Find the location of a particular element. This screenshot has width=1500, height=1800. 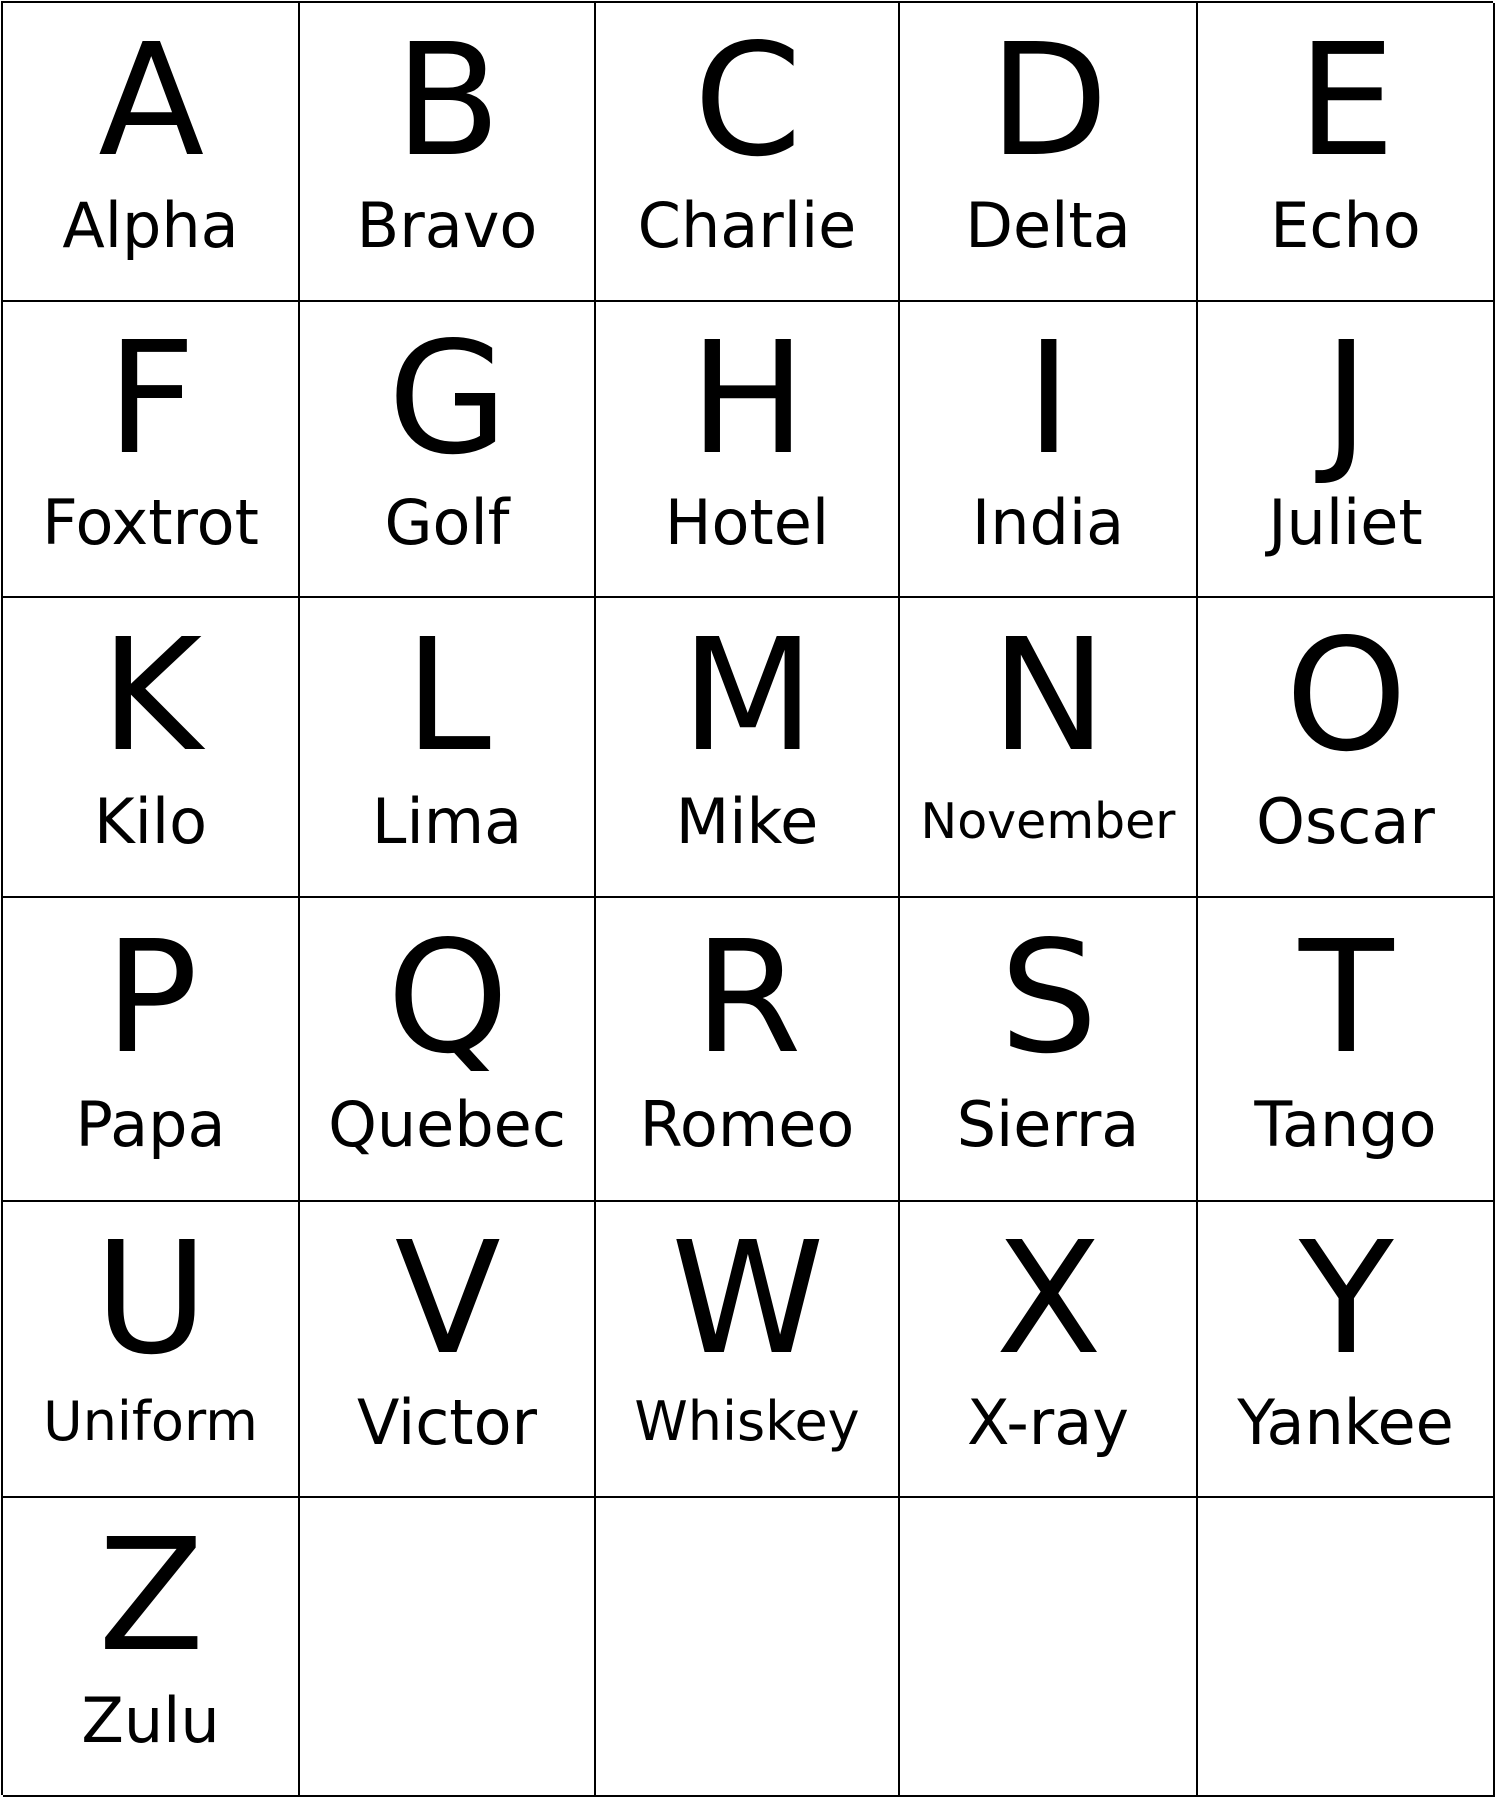

flashcard-cell: K Kilo is located at coordinates (151, 748).